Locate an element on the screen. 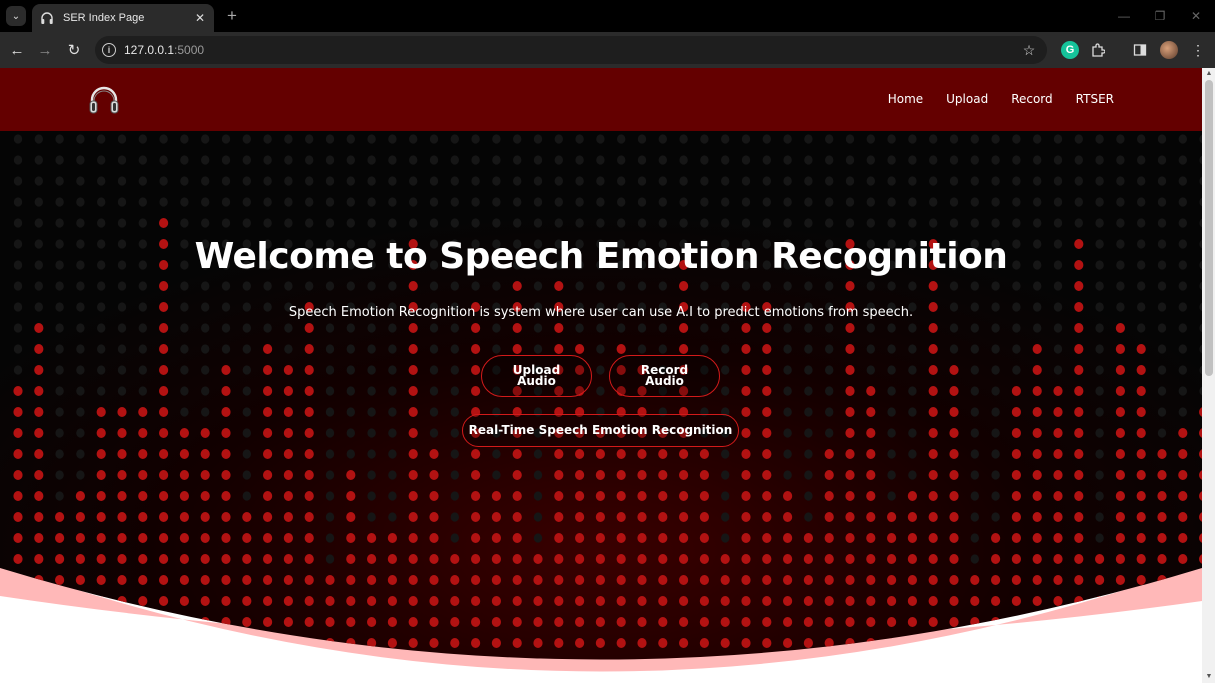  restore-icon: ❐ is located at coordinates (1160, 16).